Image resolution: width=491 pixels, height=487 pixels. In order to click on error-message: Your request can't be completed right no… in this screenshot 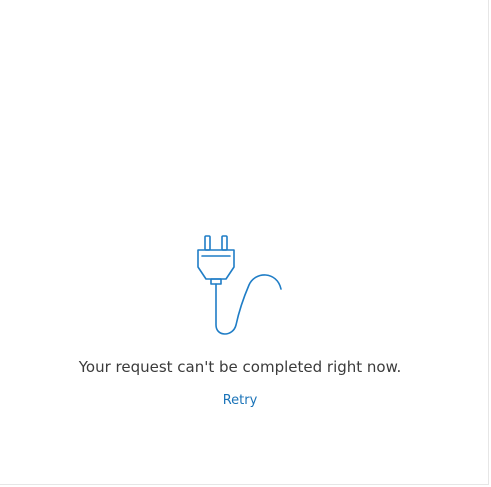, I will do `click(240, 367)`.